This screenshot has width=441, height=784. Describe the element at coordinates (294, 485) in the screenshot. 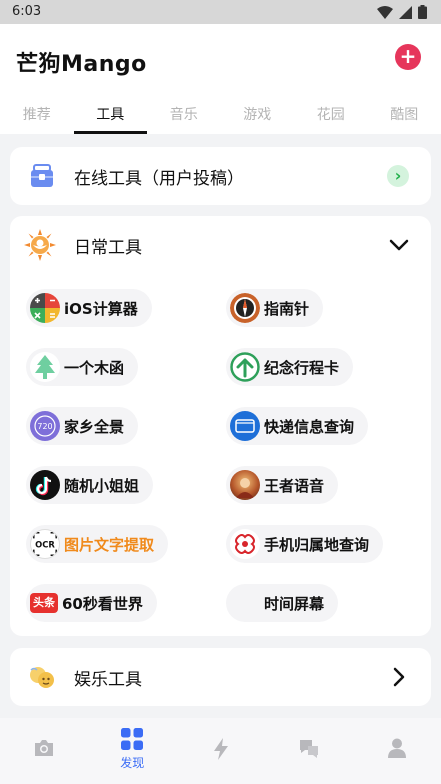

I see `tool-label: 王者语音` at that location.